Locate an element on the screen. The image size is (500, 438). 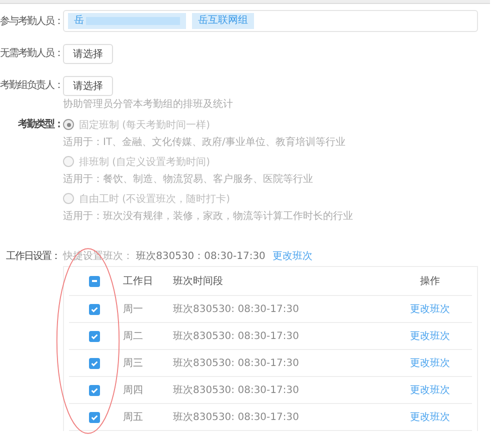
column-header: 操作 is located at coordinates (430, 281).